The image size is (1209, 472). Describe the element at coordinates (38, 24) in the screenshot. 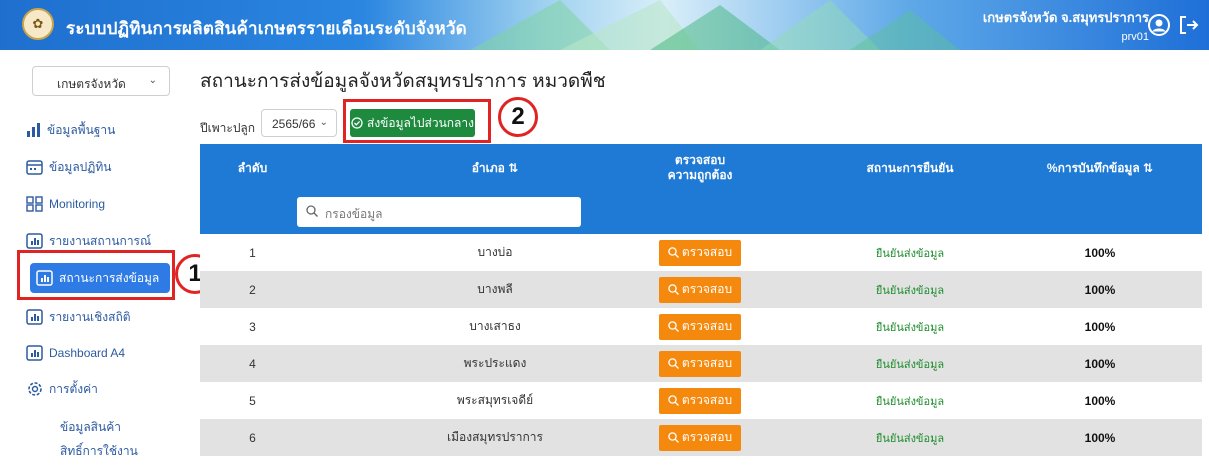

I see `app-logo: ✿` at that location.